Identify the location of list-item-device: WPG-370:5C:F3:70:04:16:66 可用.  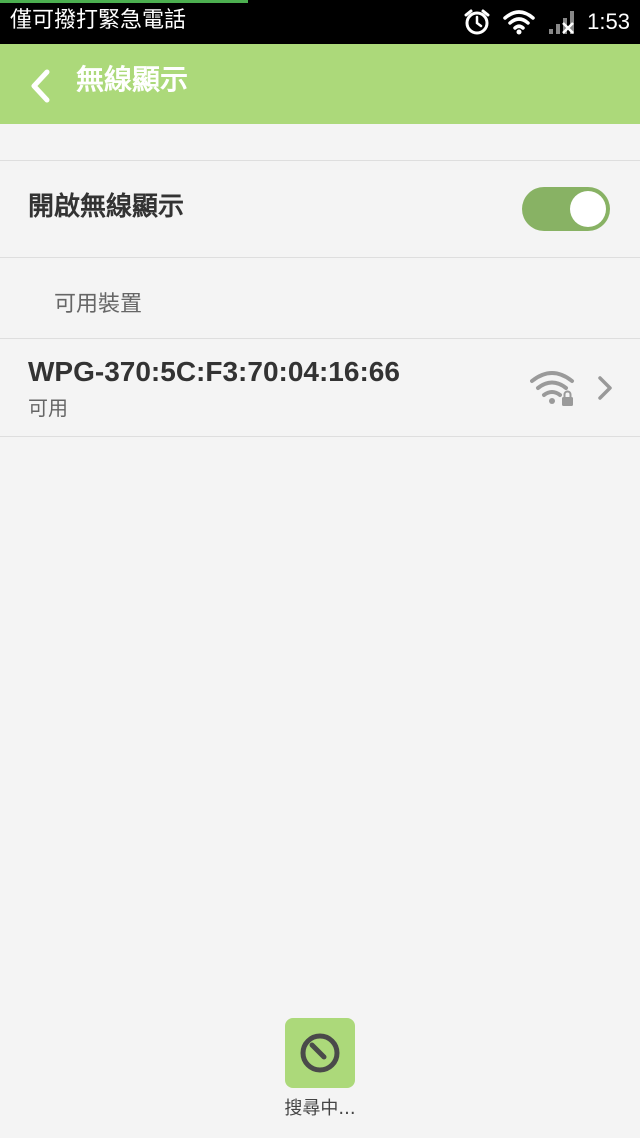
(320, 387).